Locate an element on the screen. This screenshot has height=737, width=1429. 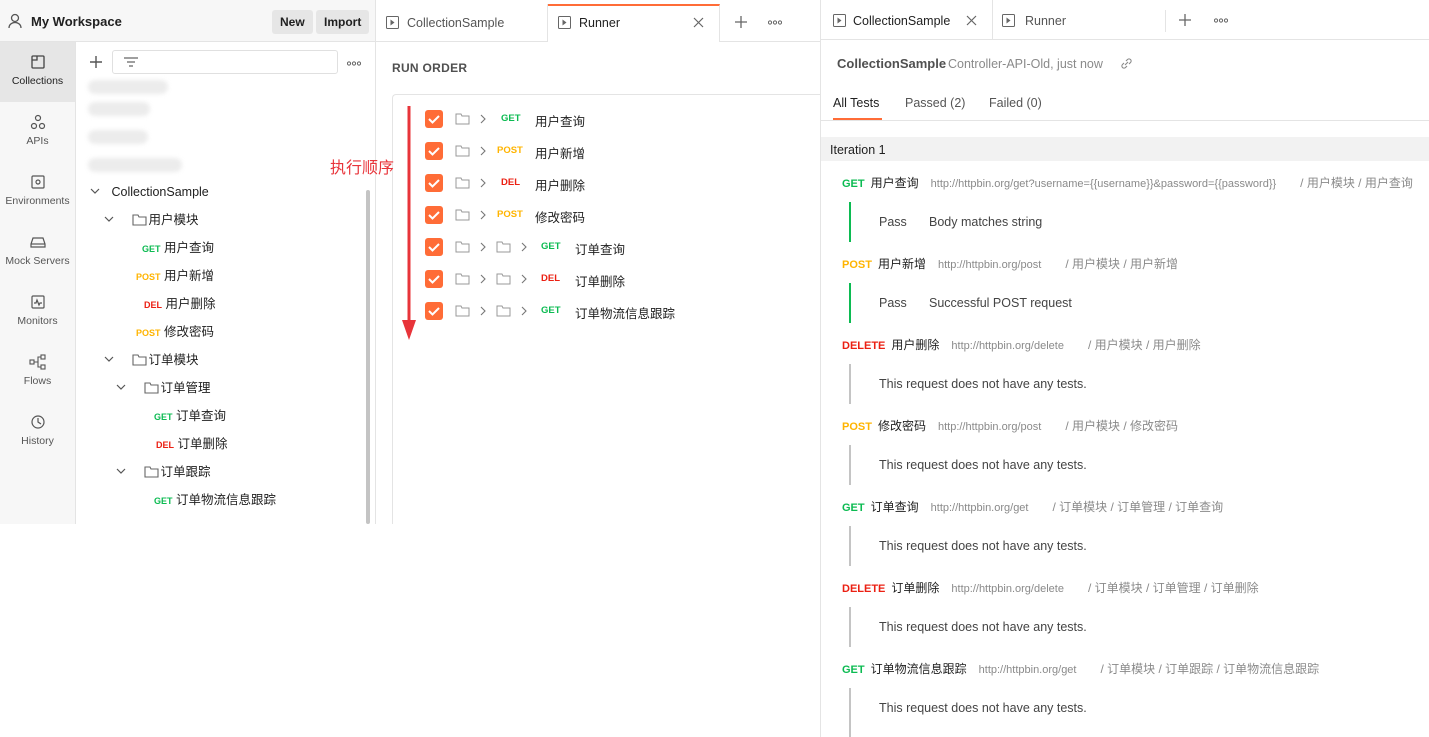
tree-collection: CollectionSample is located at coordinates (149, 192).